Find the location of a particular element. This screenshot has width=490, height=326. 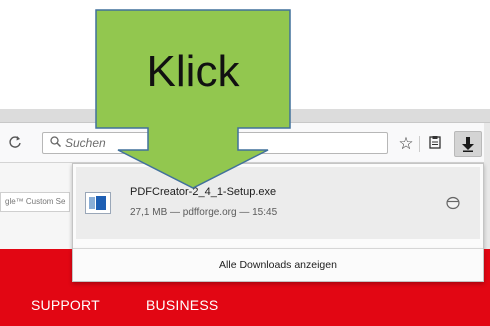

nav-support: SUPPORT is located at coordinates (65, 305).